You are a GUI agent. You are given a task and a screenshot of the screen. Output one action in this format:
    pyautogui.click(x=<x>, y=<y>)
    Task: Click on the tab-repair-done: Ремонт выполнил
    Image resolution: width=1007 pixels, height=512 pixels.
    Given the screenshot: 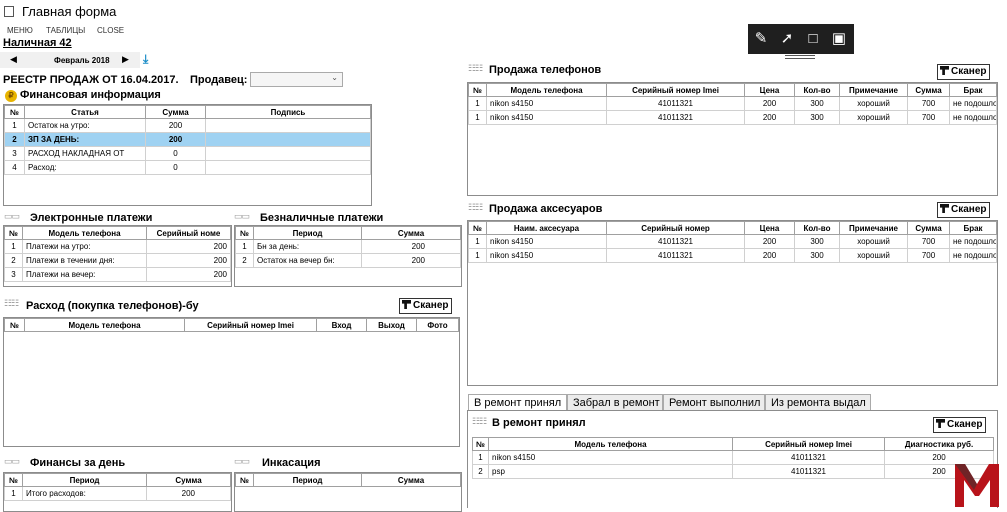 What is the action you would take?
    pyautogui.click(x=714, y=402)
    